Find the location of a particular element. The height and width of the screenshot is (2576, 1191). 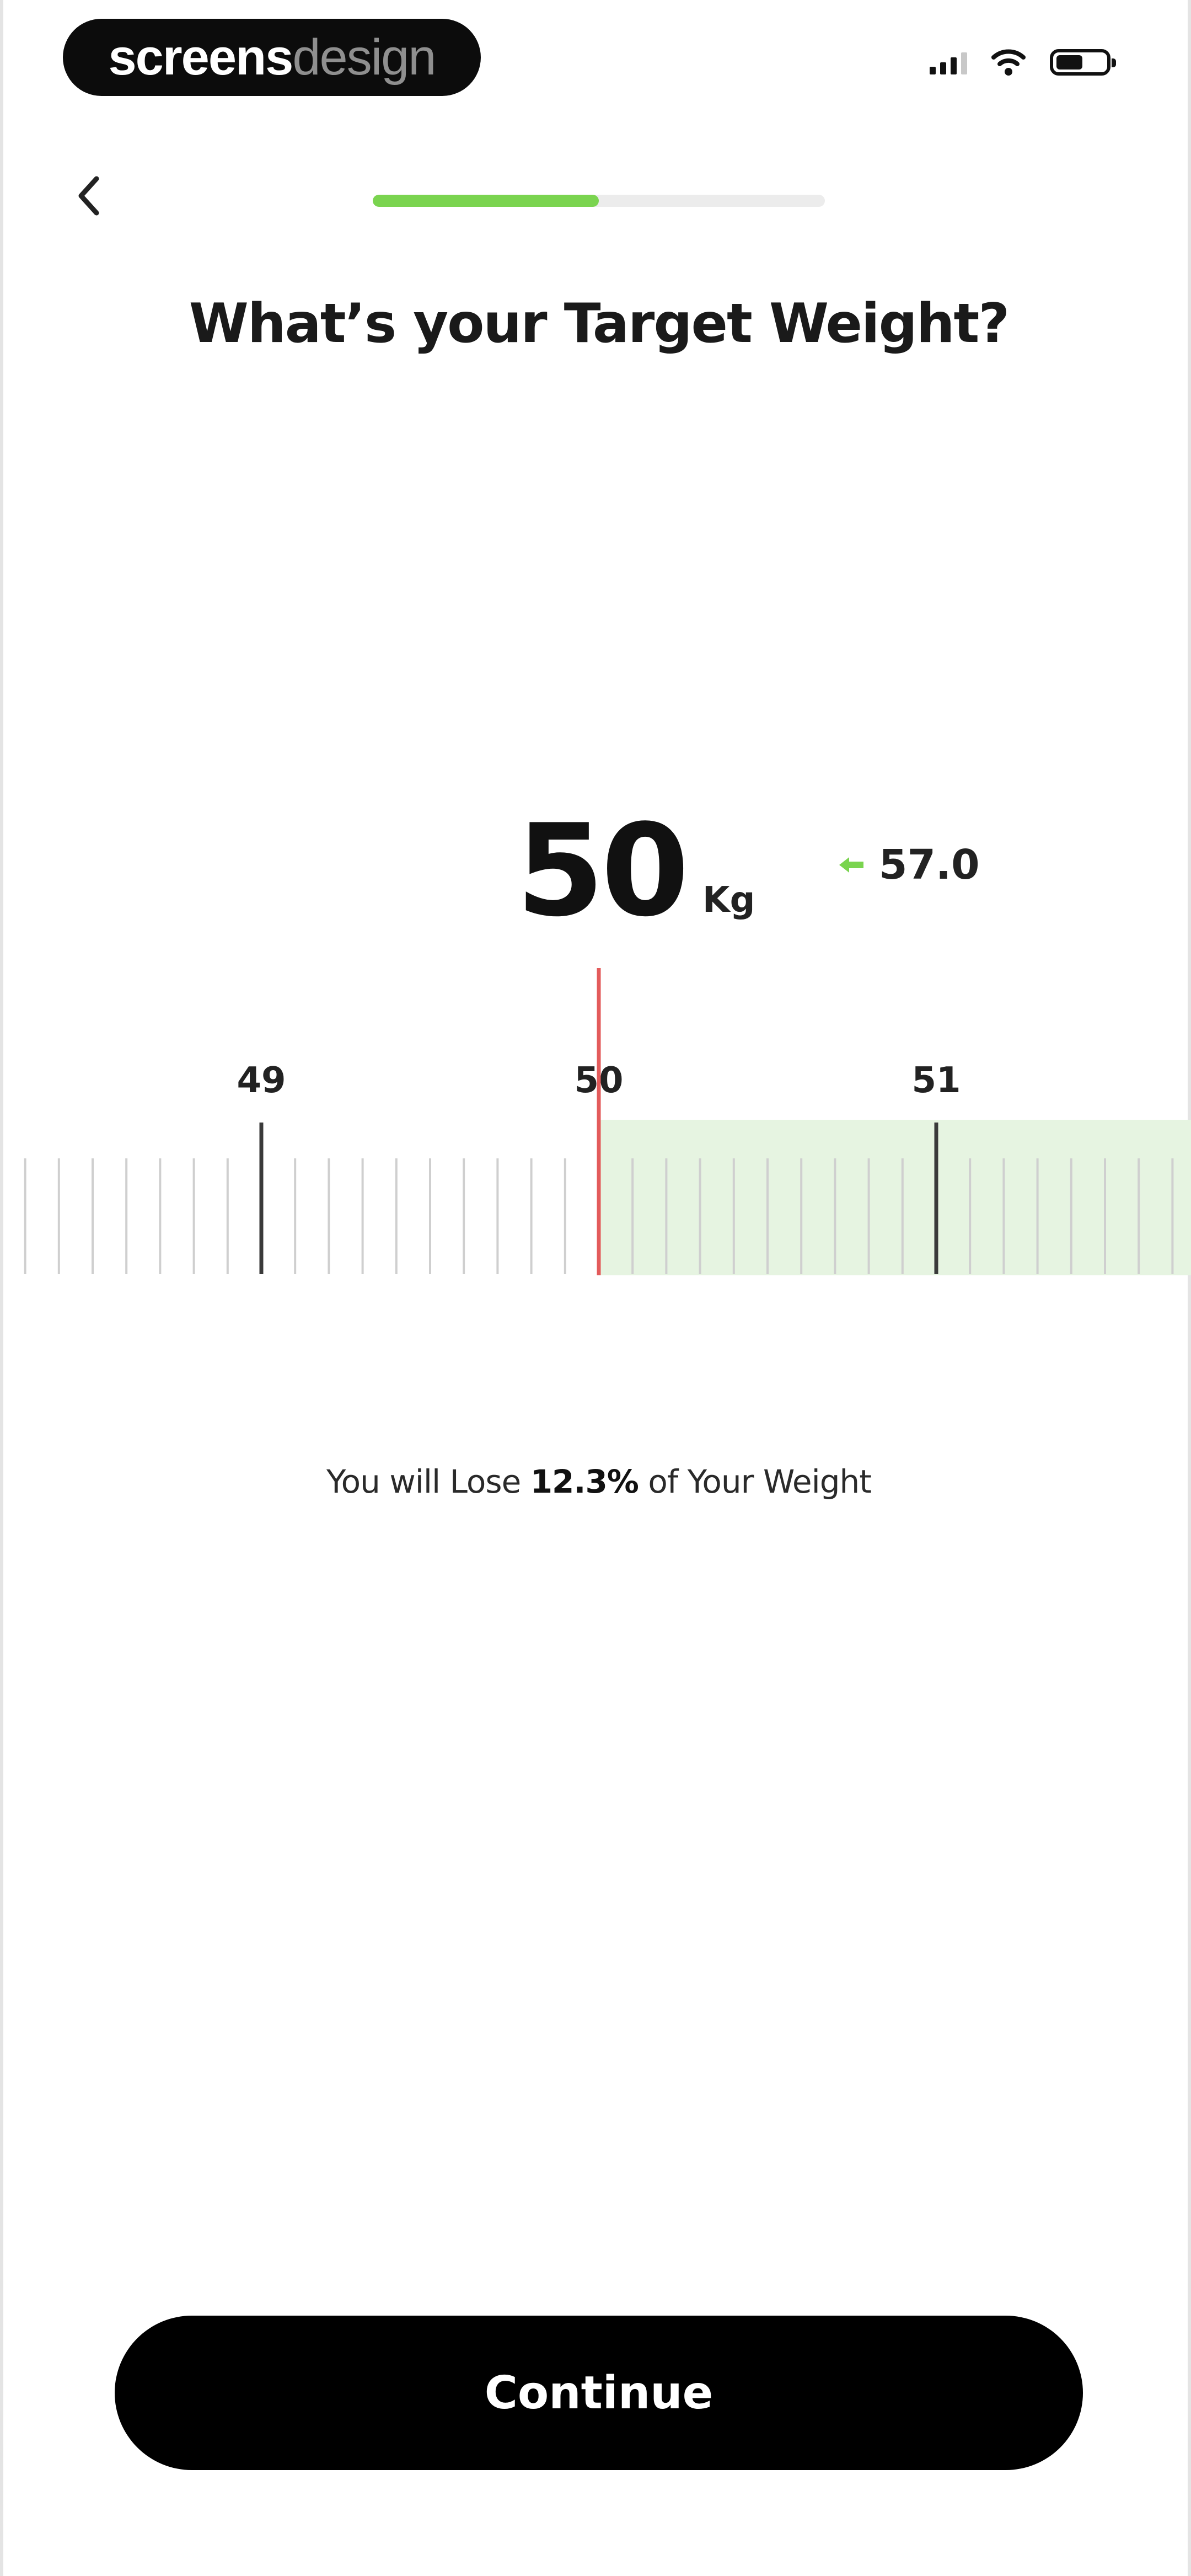

battery-icon is located at coordinates (1083, 62).